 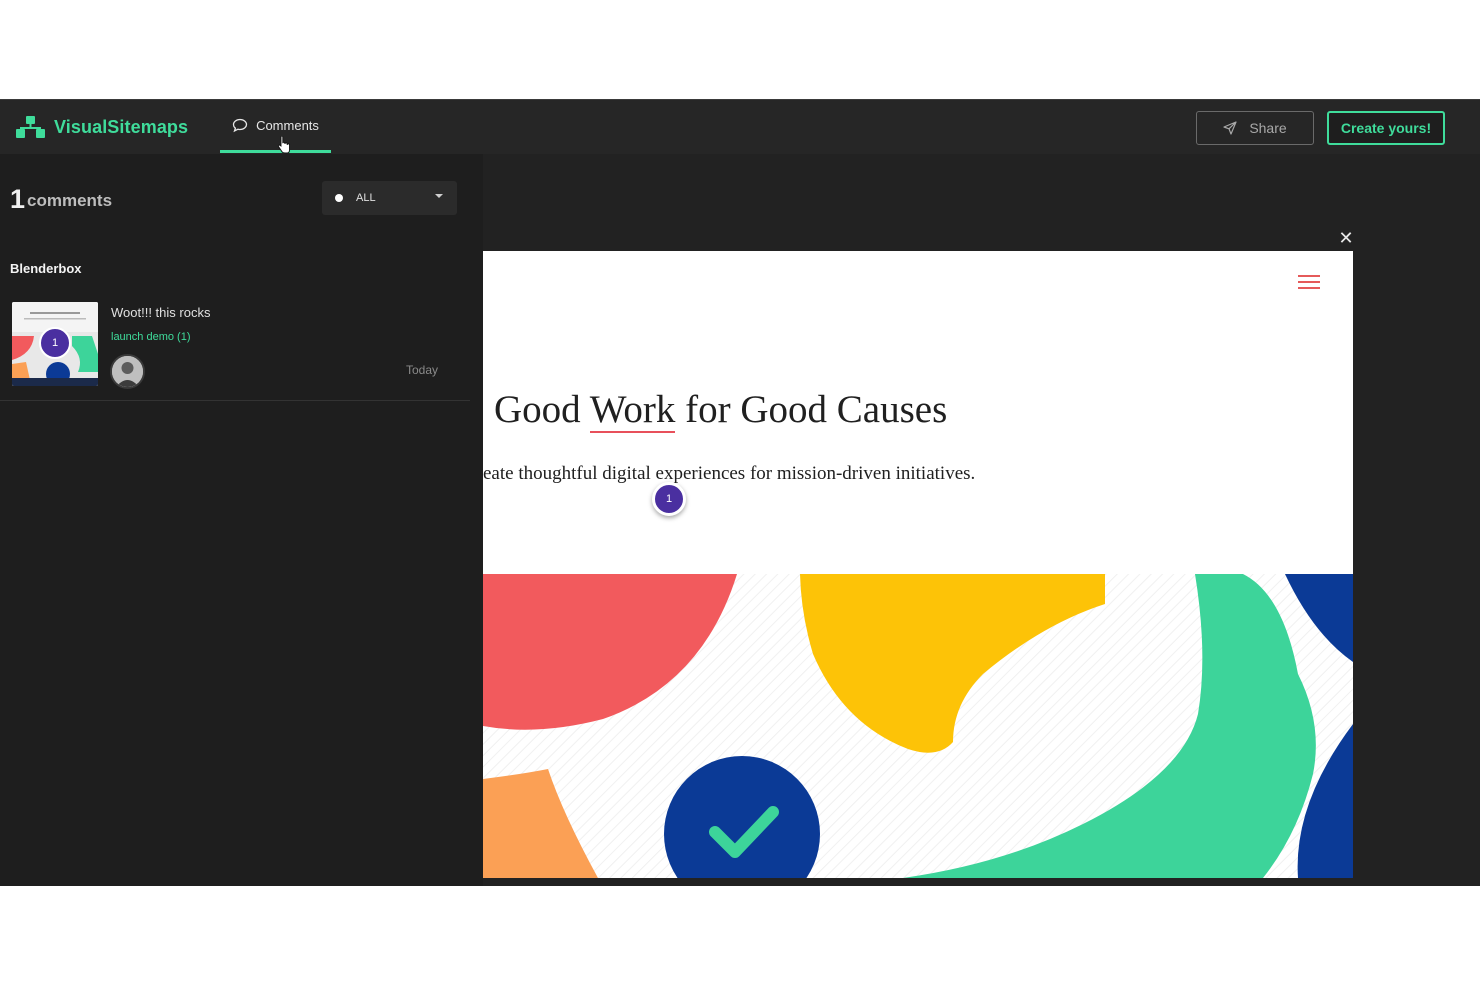 What do you see at coordinates (161, 312) in the screenshot?
I see `comment-text: Woot!!! this rocks` at bounding box center [161, 312].